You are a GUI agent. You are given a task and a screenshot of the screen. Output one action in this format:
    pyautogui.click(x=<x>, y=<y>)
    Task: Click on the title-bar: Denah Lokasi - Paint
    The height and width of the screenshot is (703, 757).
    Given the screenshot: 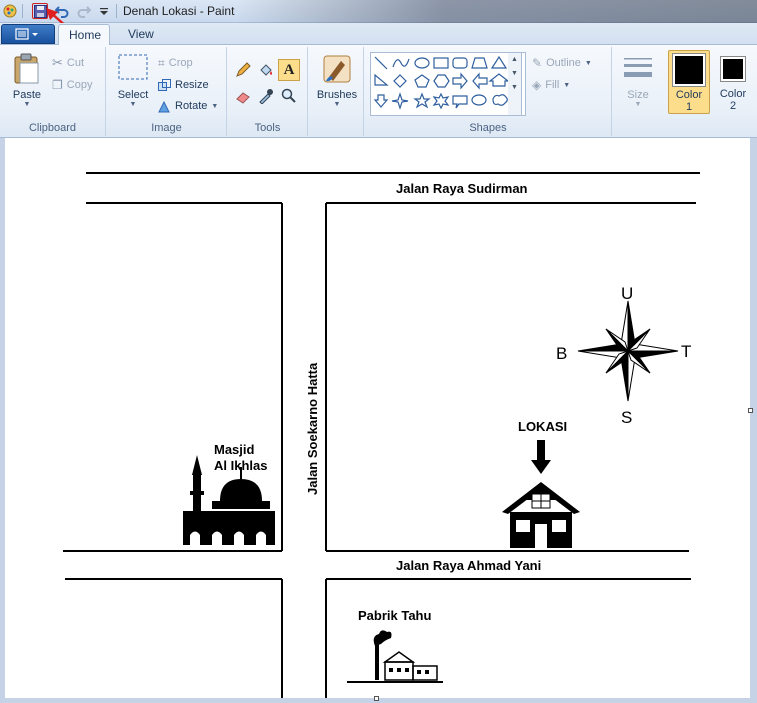 What is the action you would take?
    pyautogui.click(x=378, y=26)
    